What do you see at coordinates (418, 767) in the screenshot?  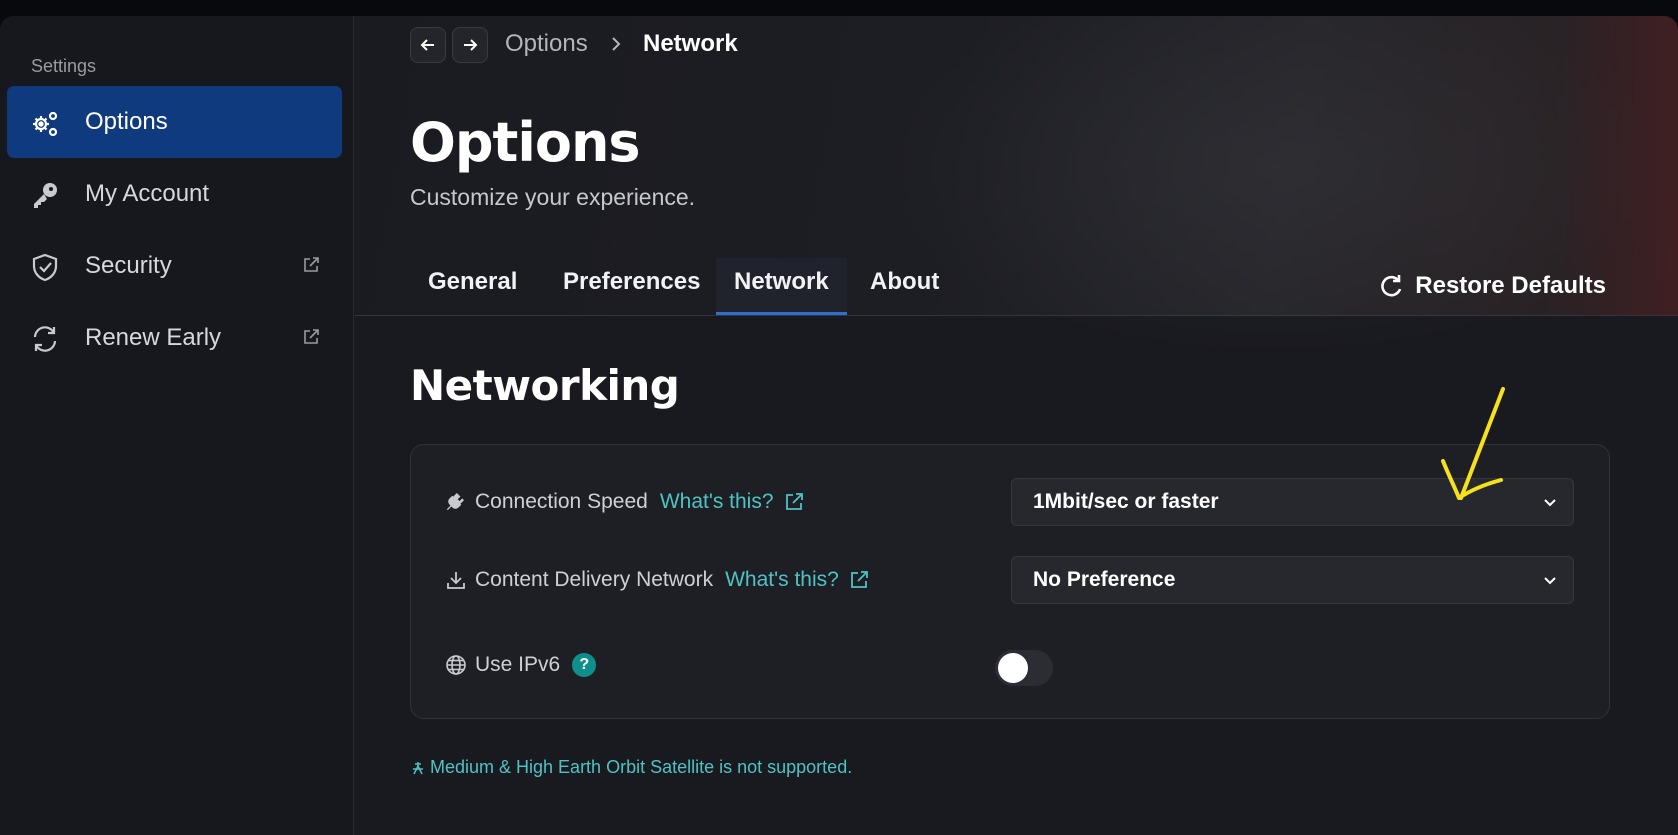 I see `satellite-icon` at bounding box center [418, 767].